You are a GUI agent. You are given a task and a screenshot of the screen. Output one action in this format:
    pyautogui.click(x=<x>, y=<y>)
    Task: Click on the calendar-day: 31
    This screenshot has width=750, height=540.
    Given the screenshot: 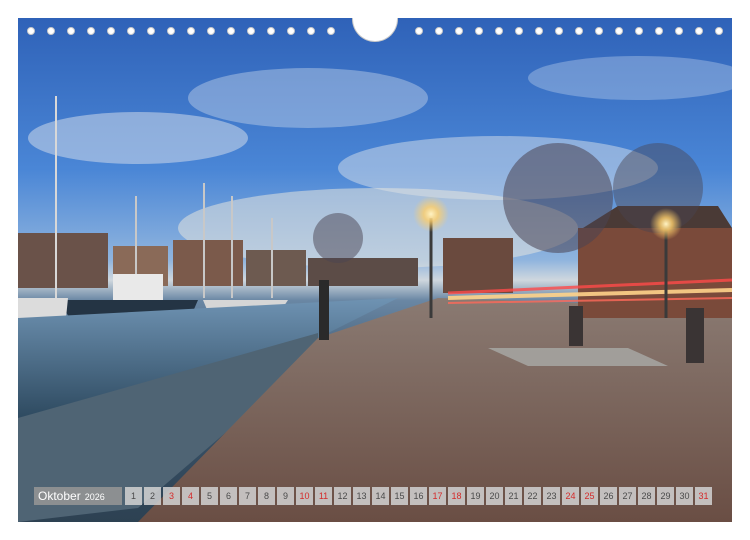 What is the action you would take?
    pyautogui.click(x=703, y=496)
    